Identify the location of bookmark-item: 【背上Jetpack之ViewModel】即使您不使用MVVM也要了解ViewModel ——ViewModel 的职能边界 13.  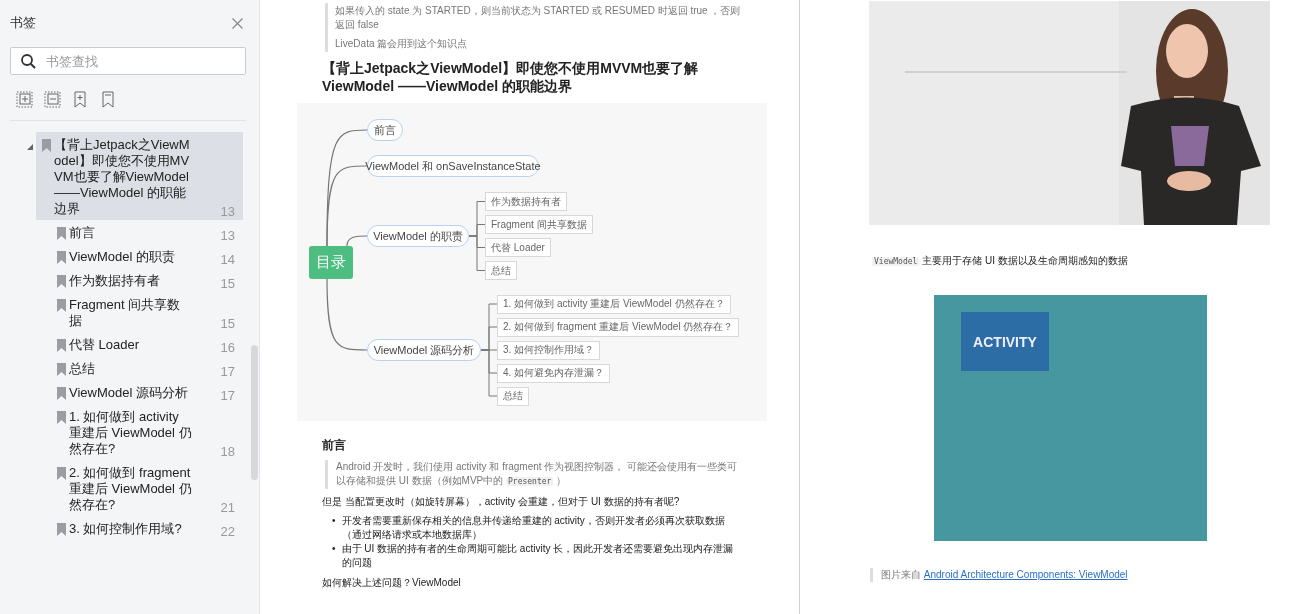
(139, 176).